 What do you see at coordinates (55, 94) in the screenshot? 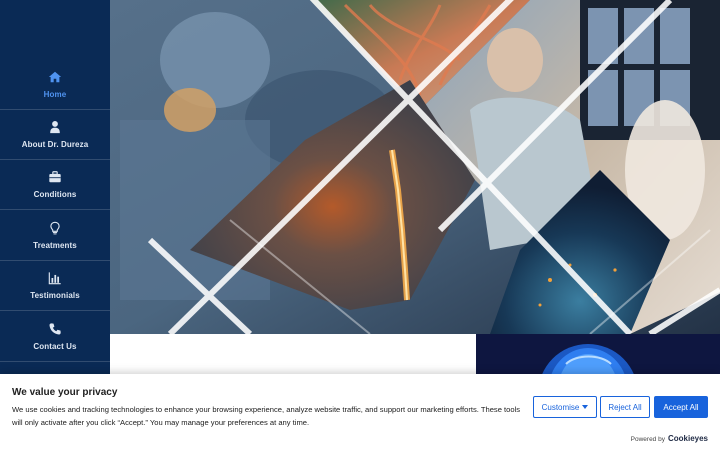
I see `sidebar-item-label: Home` at bounding box center [55, 94].